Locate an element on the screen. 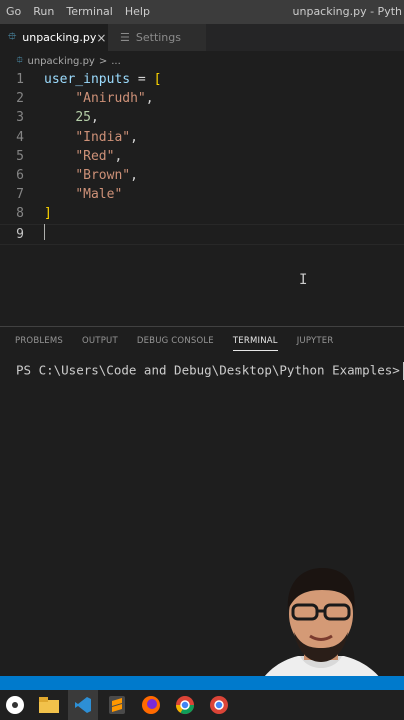  menu-terminal: Terminal is located at coordinates (89, 12).